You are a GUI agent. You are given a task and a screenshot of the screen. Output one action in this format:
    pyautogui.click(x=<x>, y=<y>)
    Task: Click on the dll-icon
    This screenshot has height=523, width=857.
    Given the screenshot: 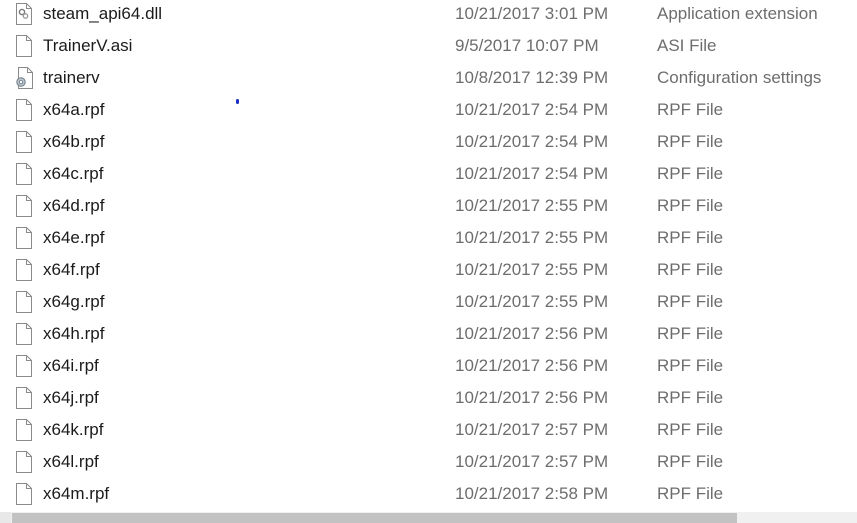 What is the action you would take?
    pyautogui.click(x=24, y=14)
    